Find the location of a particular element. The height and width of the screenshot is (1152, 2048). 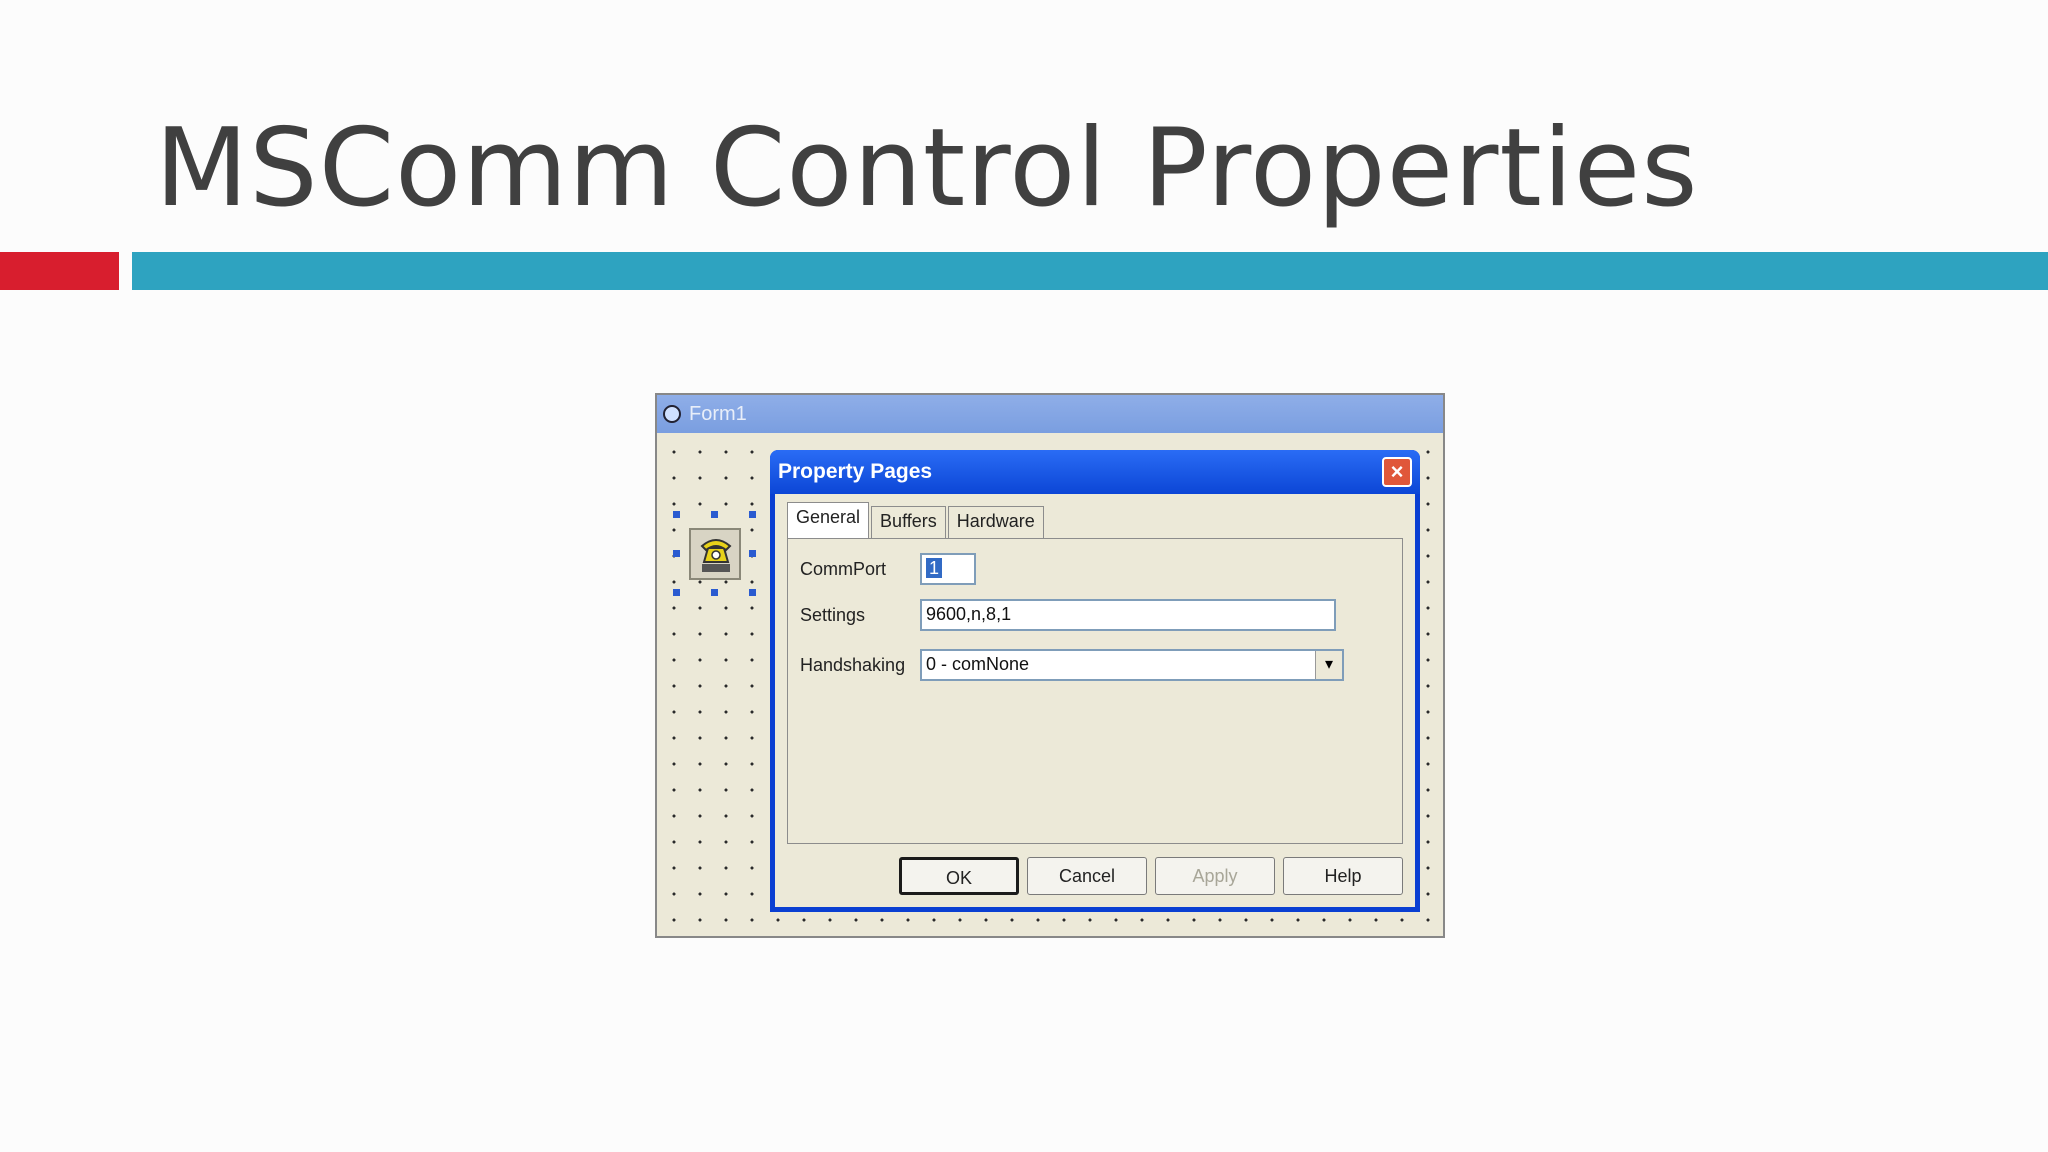

form-icon is located at coordinates (672, 414).